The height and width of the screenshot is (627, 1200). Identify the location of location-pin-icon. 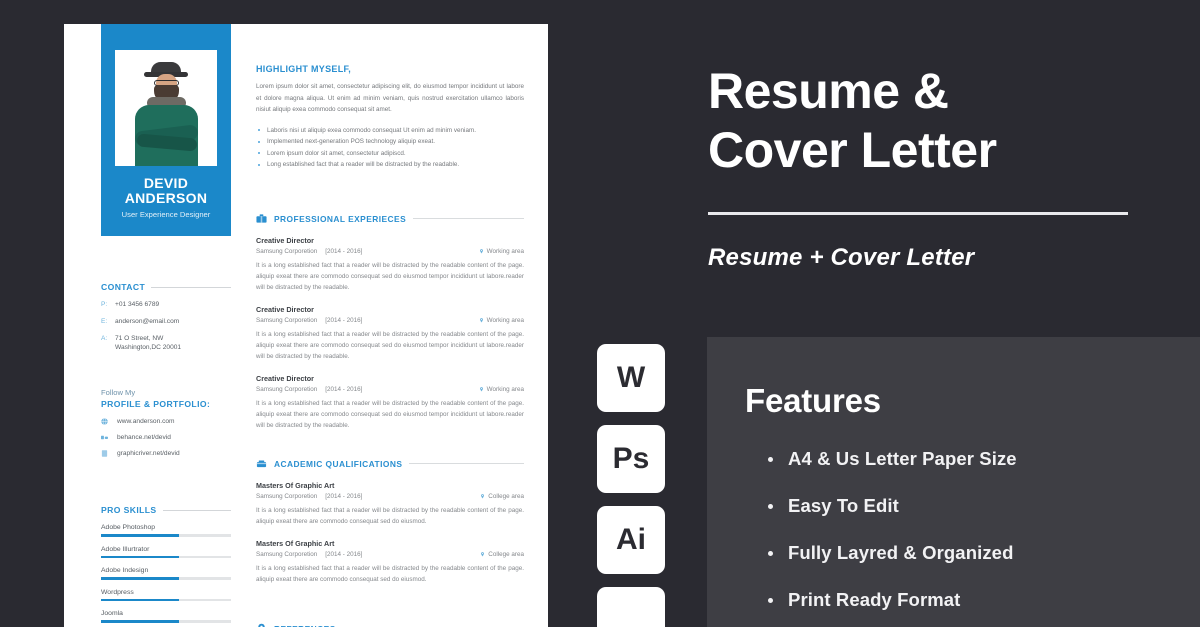
(261, 625).